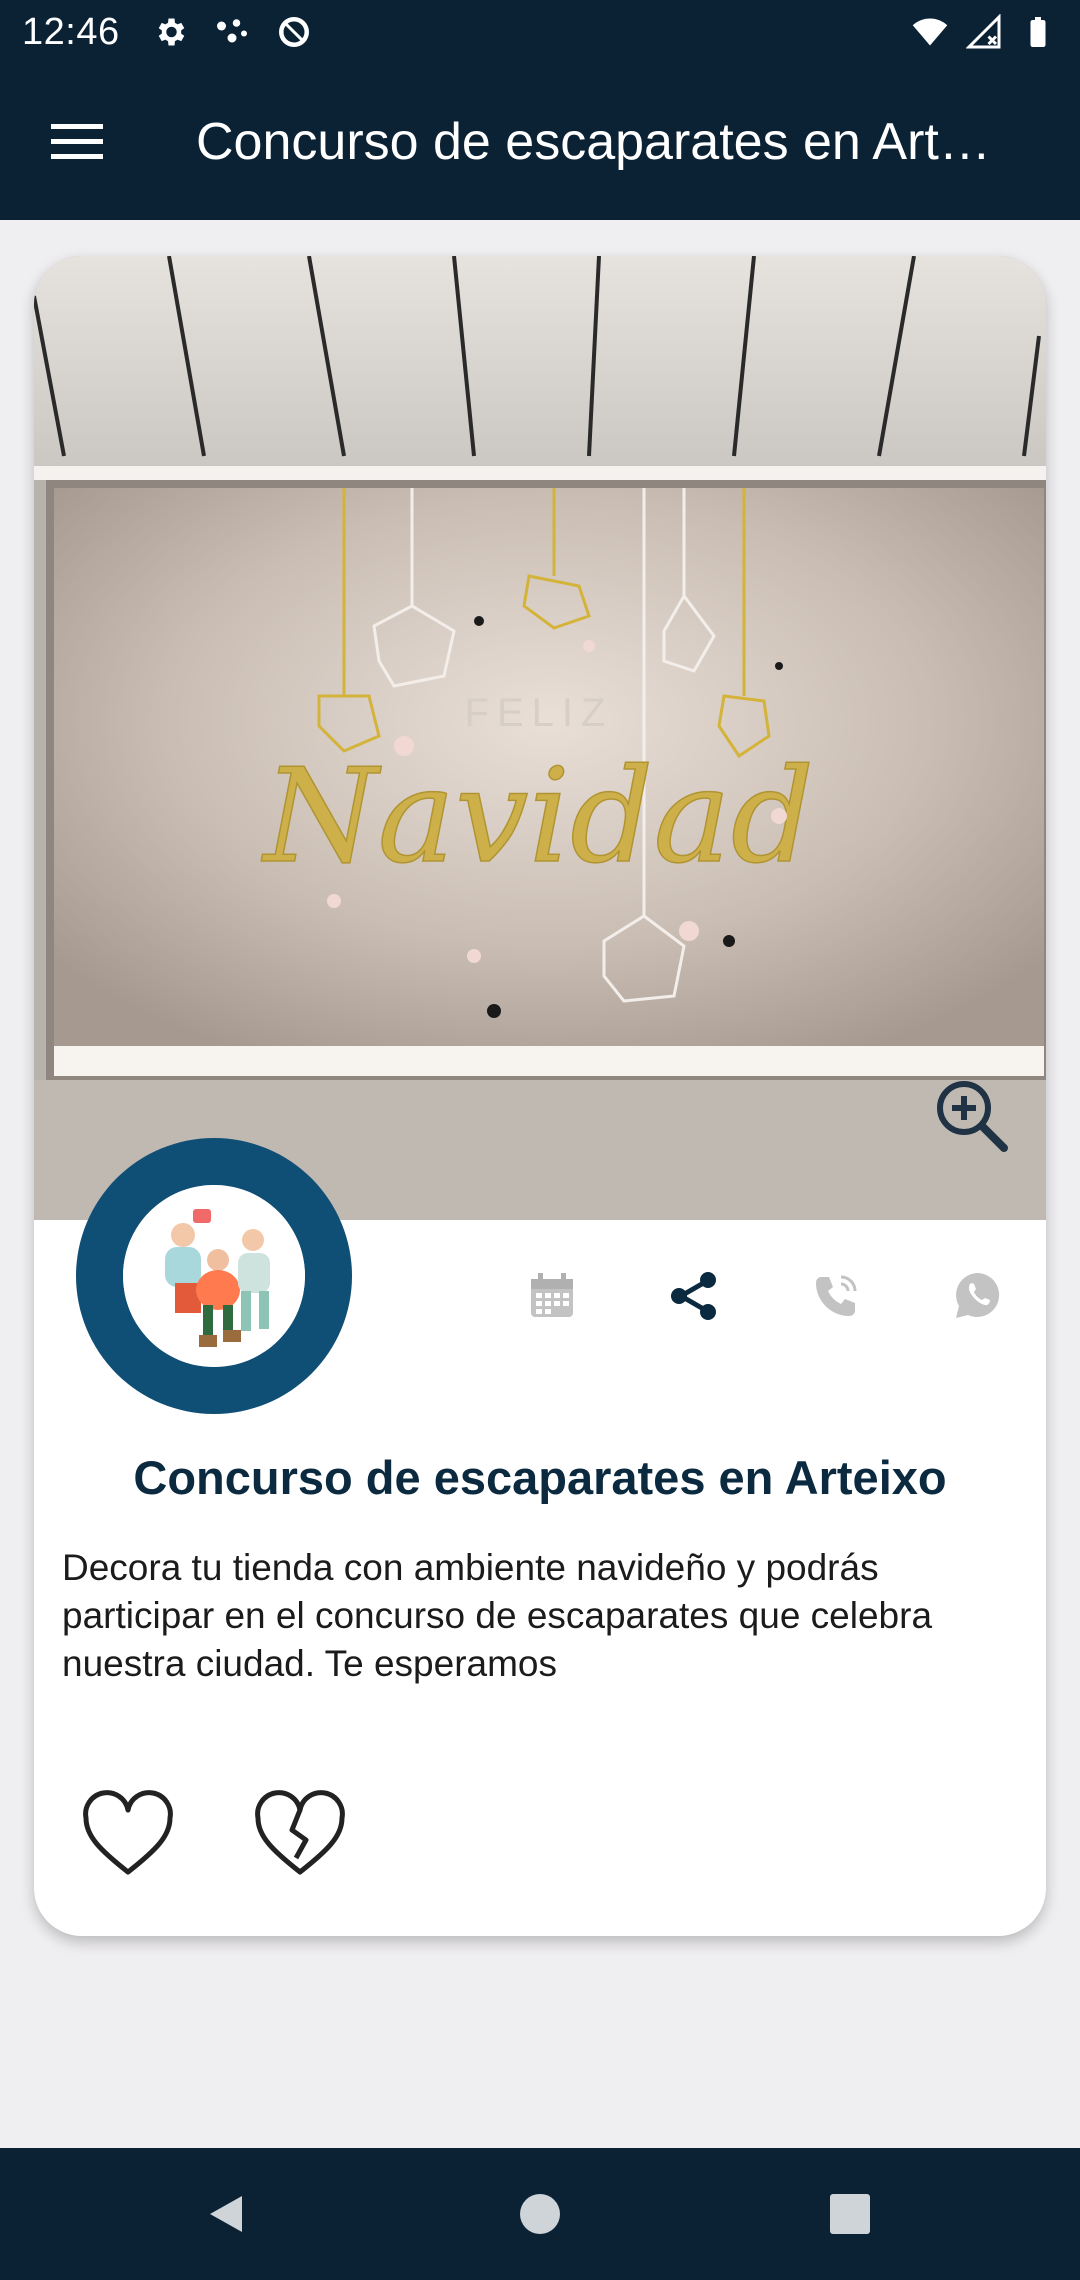 The height and width of the screenshot is (2280, 1080). Describe the element at coordinates (232, 32) in the screenshot. I see `dots-icon` at that location.